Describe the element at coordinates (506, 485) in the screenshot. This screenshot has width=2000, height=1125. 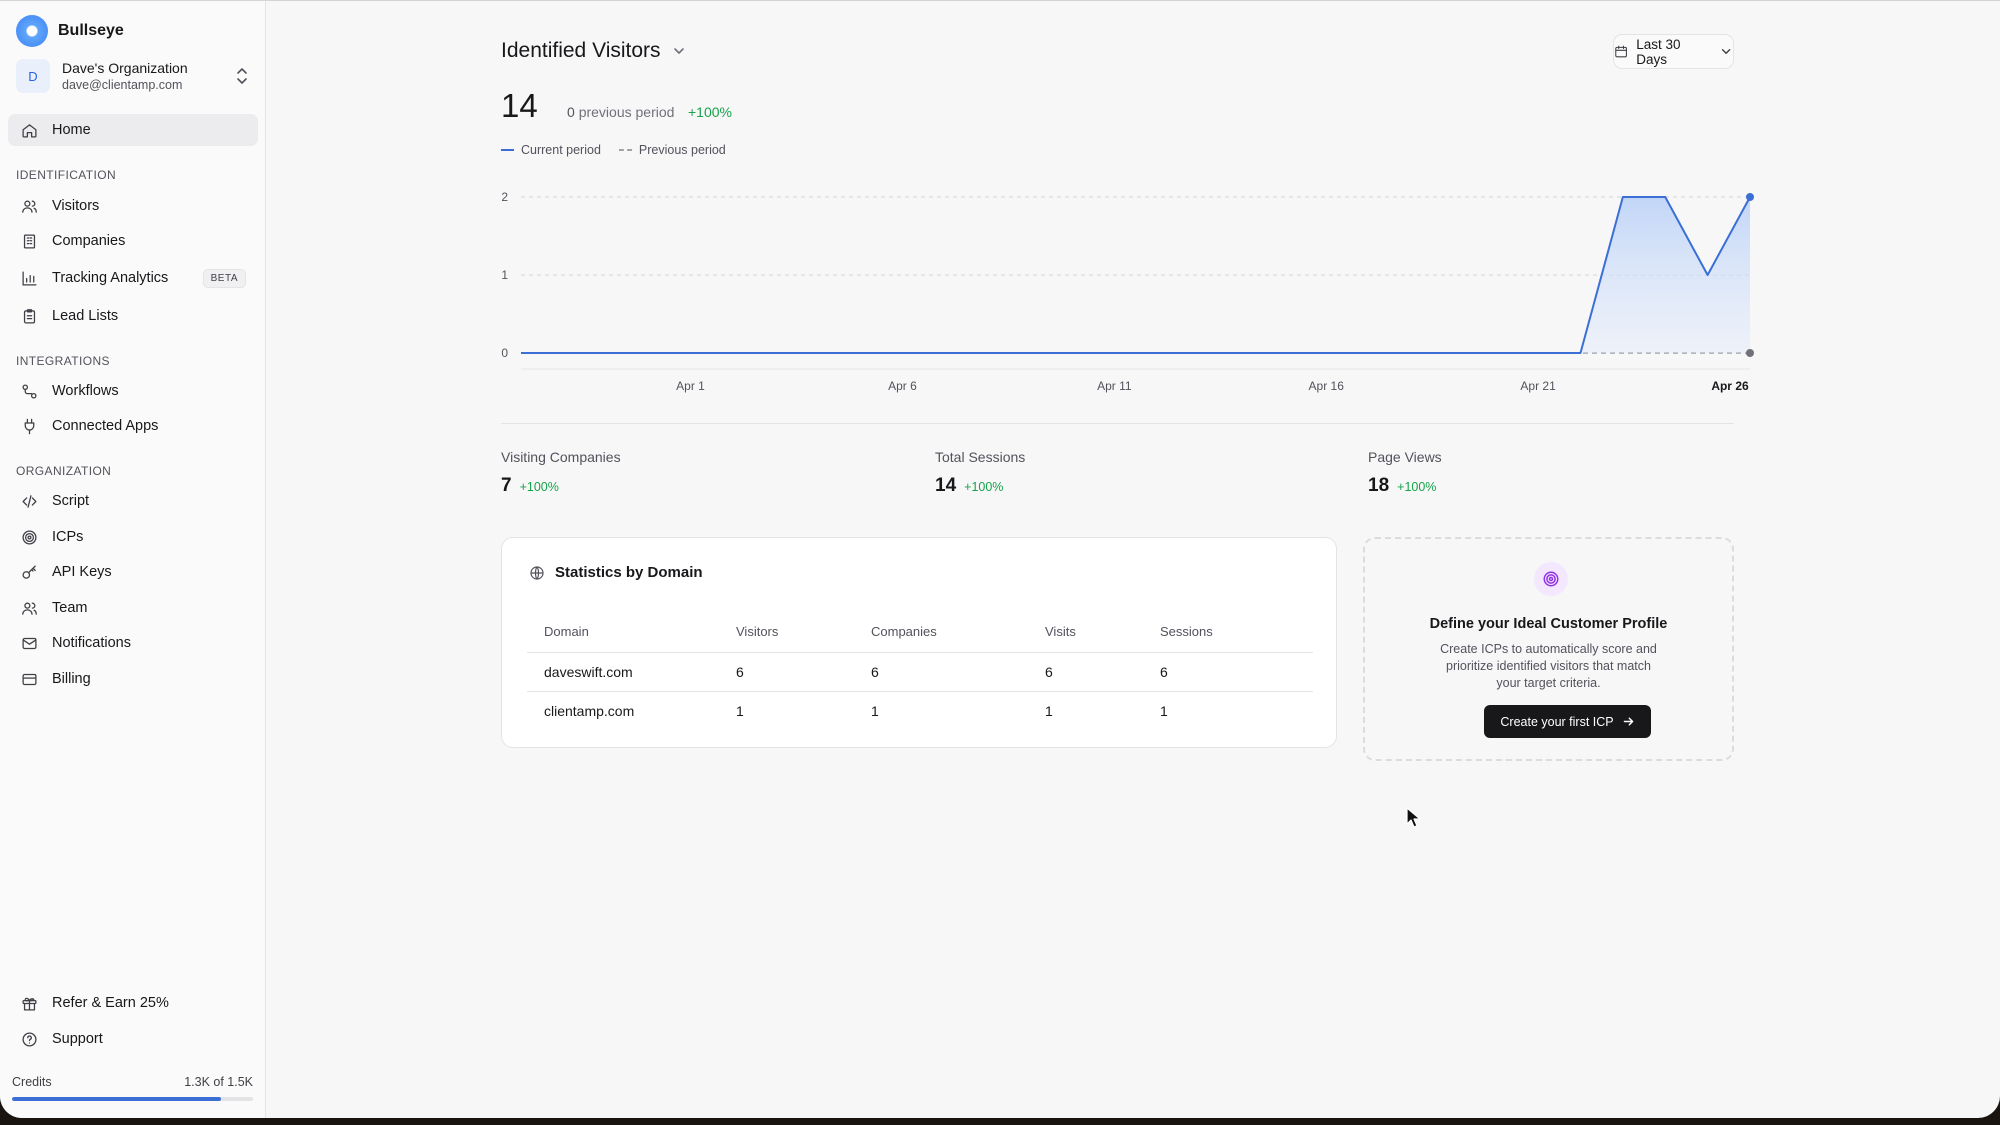
I see `stat-value: 7` at that location.